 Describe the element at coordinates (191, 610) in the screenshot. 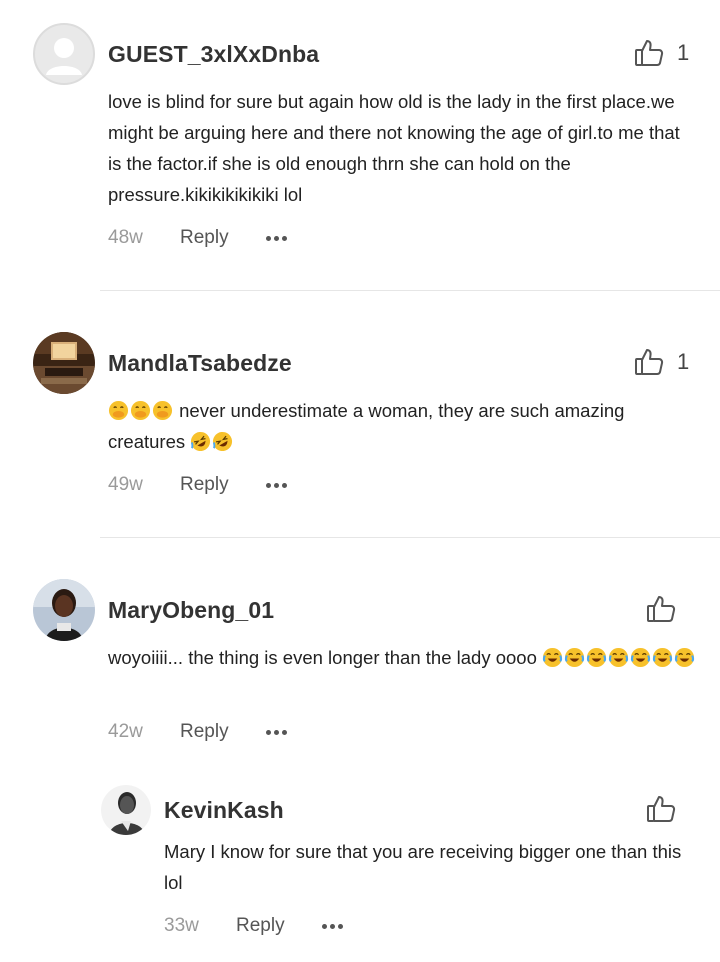

I see `comment-username: MaryObeng_01` at that location.